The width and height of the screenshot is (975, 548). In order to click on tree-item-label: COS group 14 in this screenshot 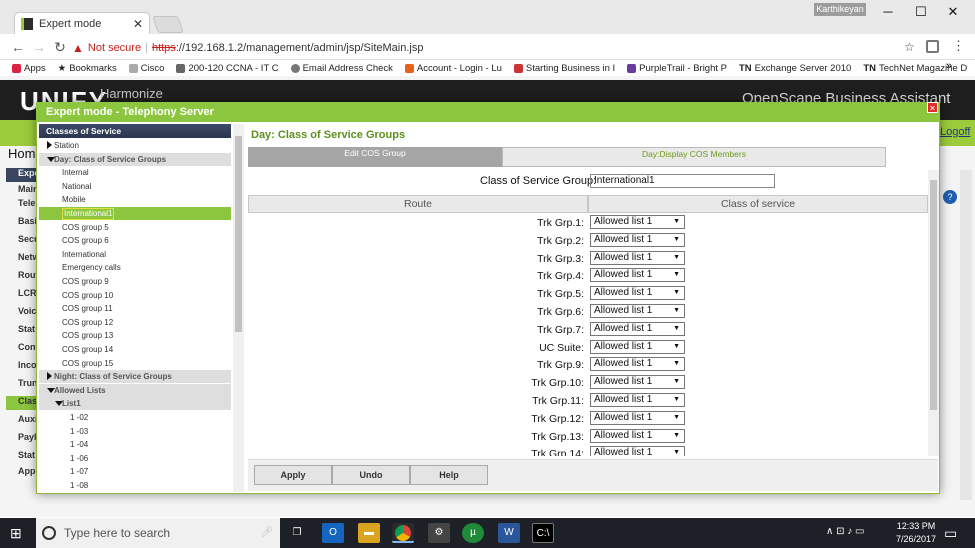, I will do `click(88, 349)`.